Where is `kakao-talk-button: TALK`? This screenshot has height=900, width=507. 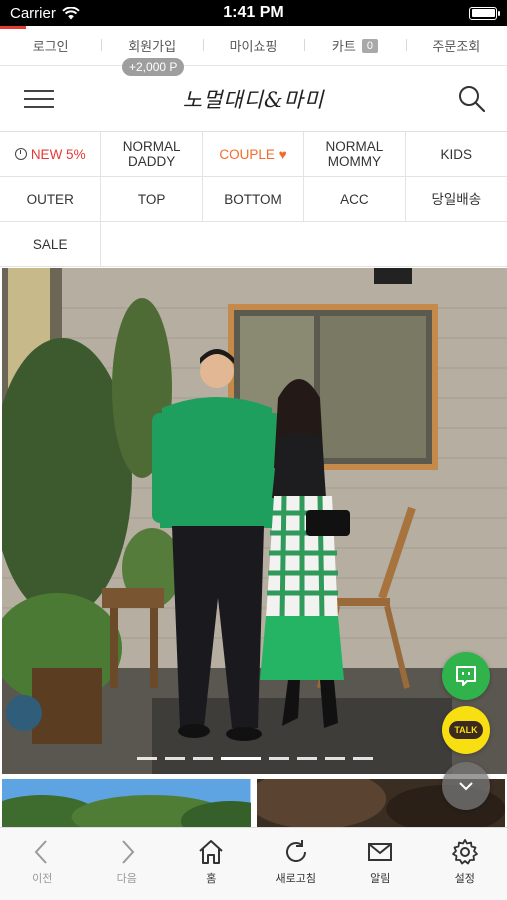
kakao-talk-button: TALK is located at coordinates (466, 730).